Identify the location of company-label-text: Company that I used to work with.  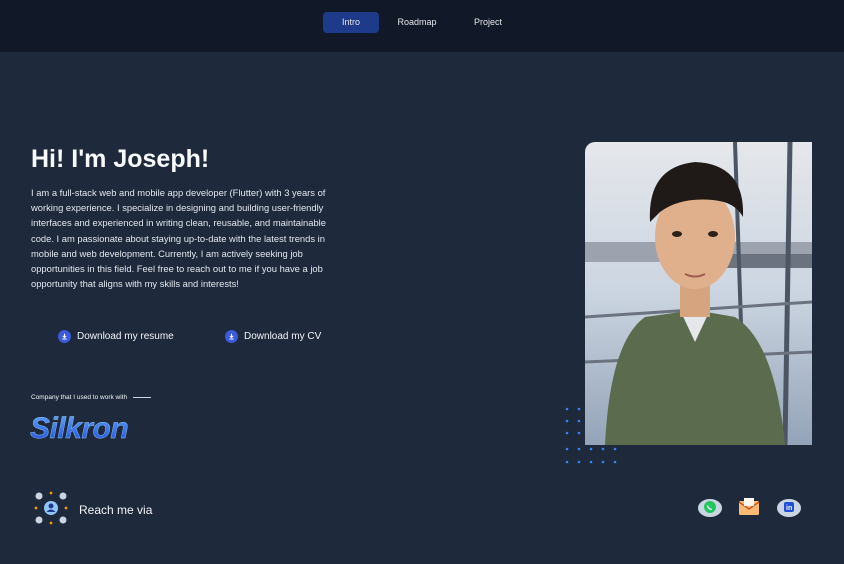
(79, 397).